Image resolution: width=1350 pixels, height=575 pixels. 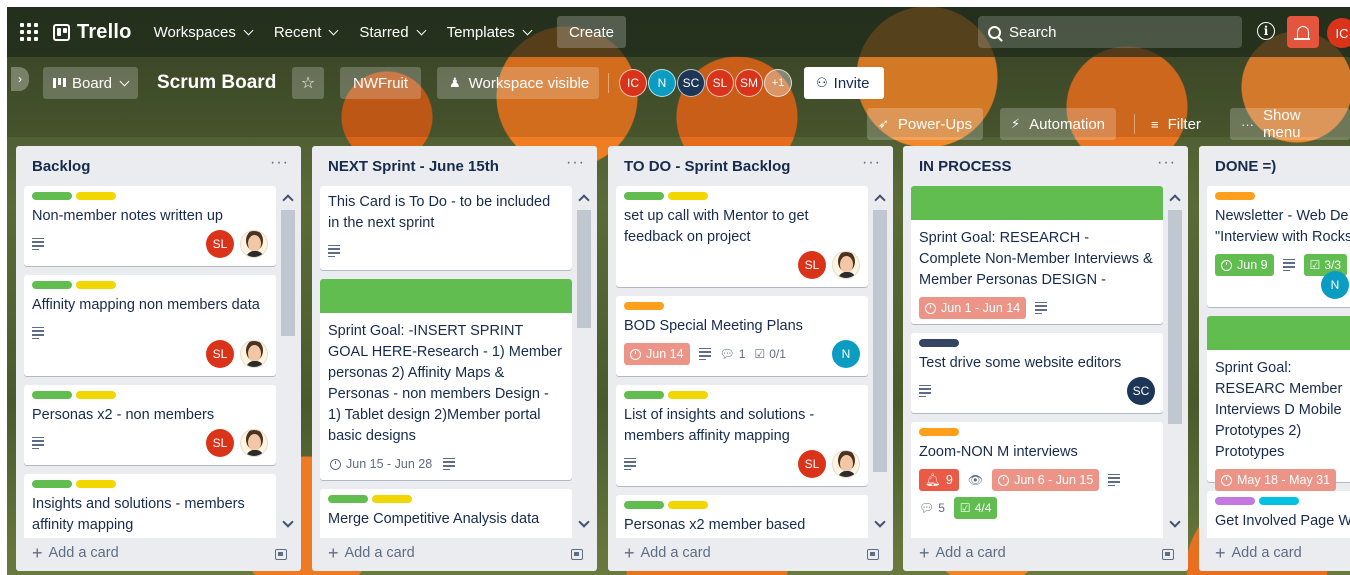 I want to click on list-title: DONE =), so click(x=1245, y=166).